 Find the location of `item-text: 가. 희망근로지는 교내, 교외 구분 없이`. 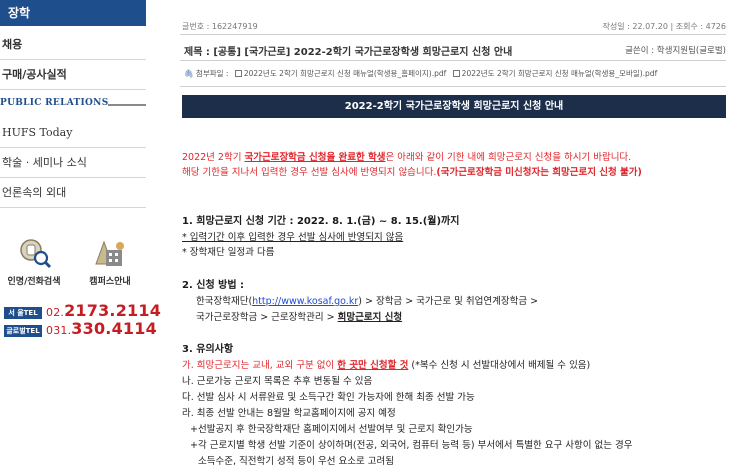

item-text: 가. 희망근로지는 교내, 교외 구분 없이 is located at coordinates (260, 365).